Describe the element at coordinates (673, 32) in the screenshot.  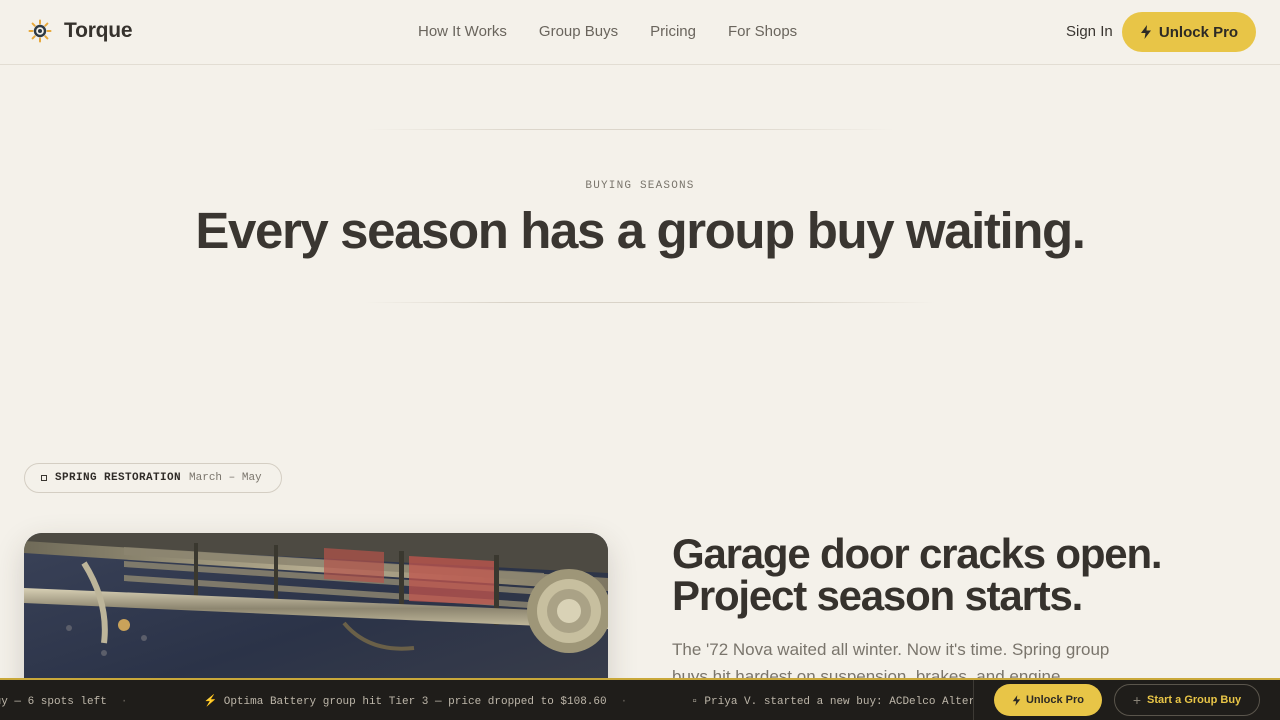
I see `nav-pricing: Pricing` at that location.